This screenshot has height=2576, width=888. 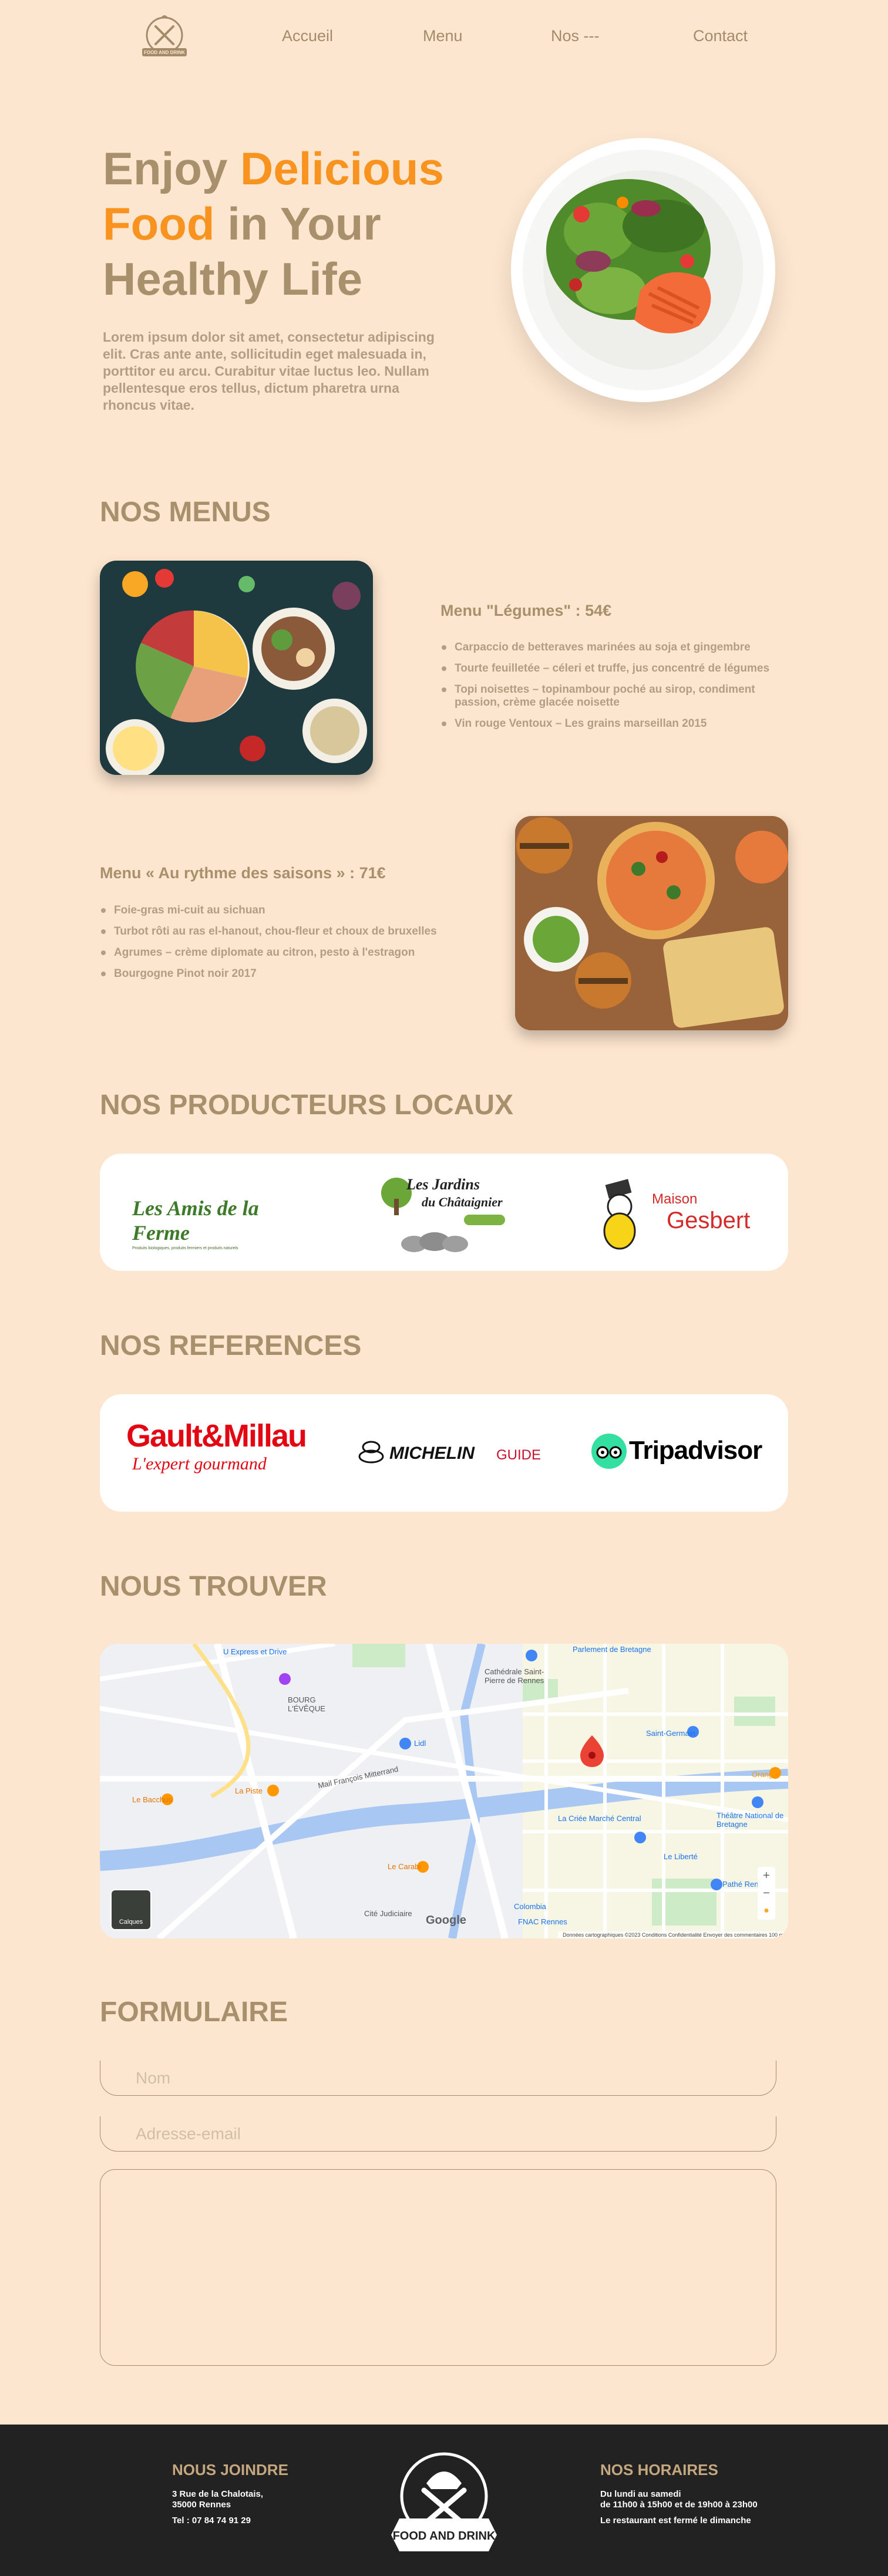 I want to click on map-label: Cathédrale Saint-Pierre de Rennes, so click(x=514, y=1676).